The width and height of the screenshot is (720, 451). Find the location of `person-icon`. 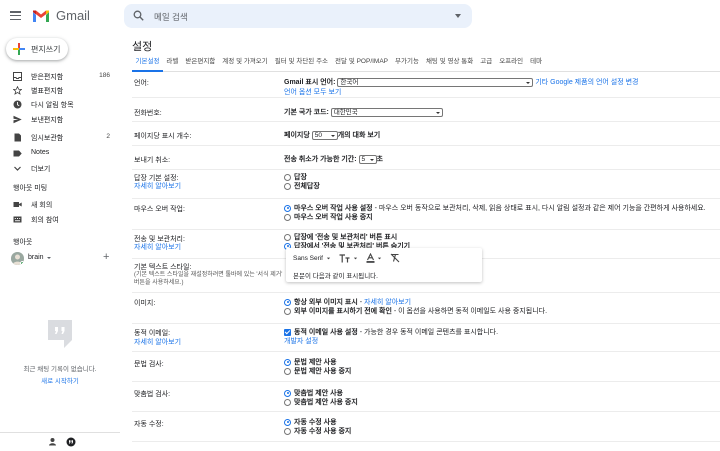

person-icon is located at coordinates (52, 441).